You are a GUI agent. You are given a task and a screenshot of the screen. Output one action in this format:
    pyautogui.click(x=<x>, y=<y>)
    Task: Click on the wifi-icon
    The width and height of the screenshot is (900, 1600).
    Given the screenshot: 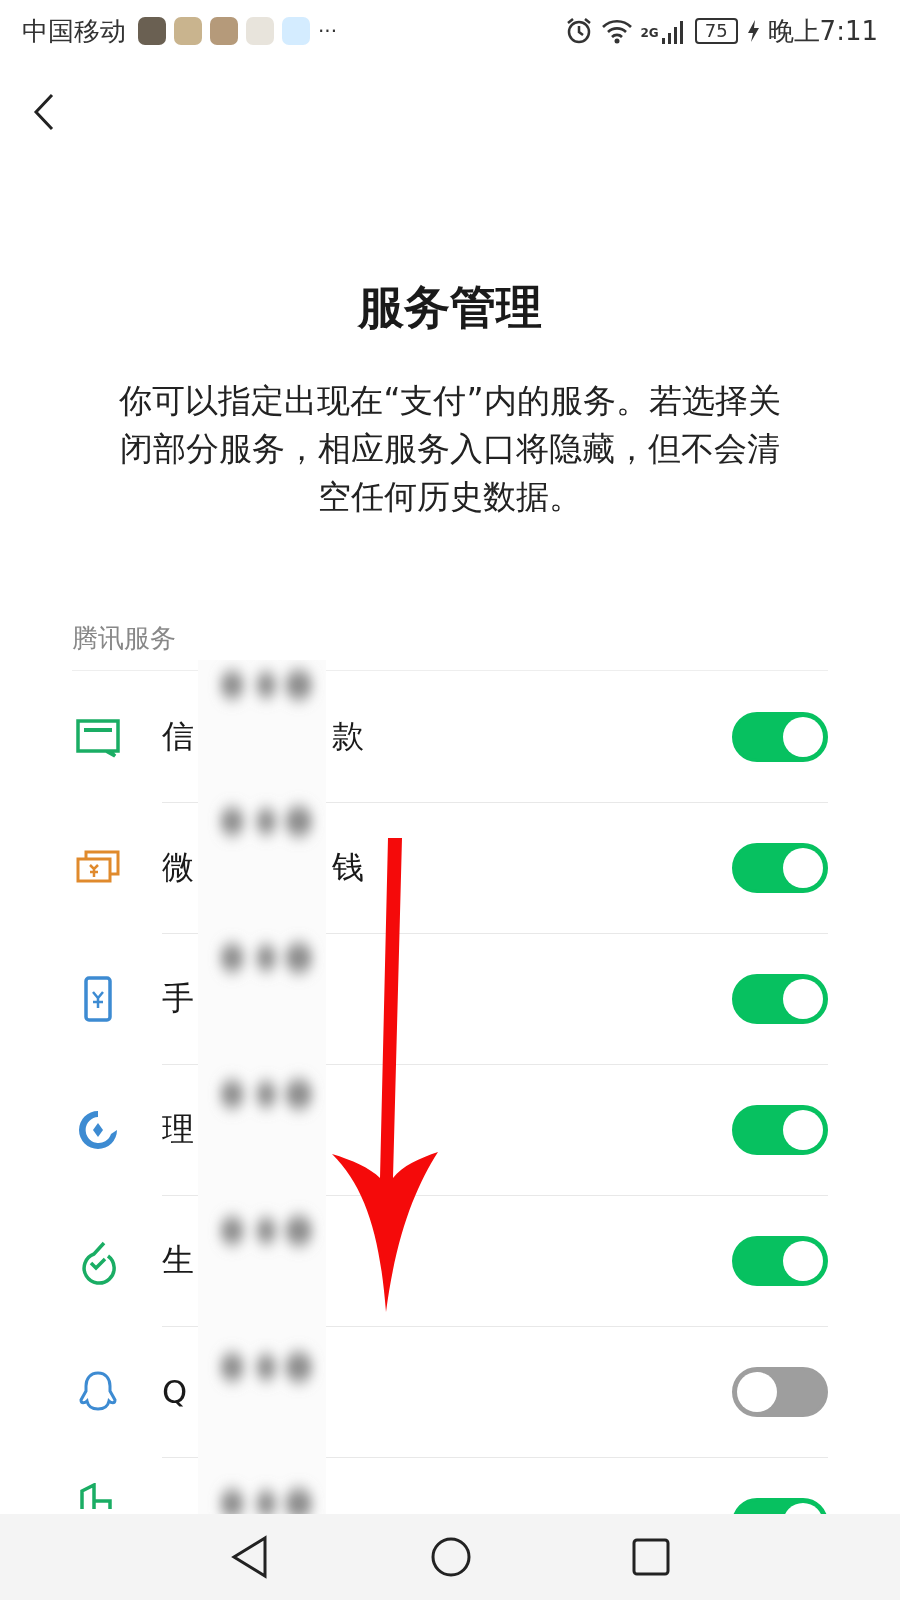 What is the action you would take?
    pyautogui.click(x=616, y=31)
    